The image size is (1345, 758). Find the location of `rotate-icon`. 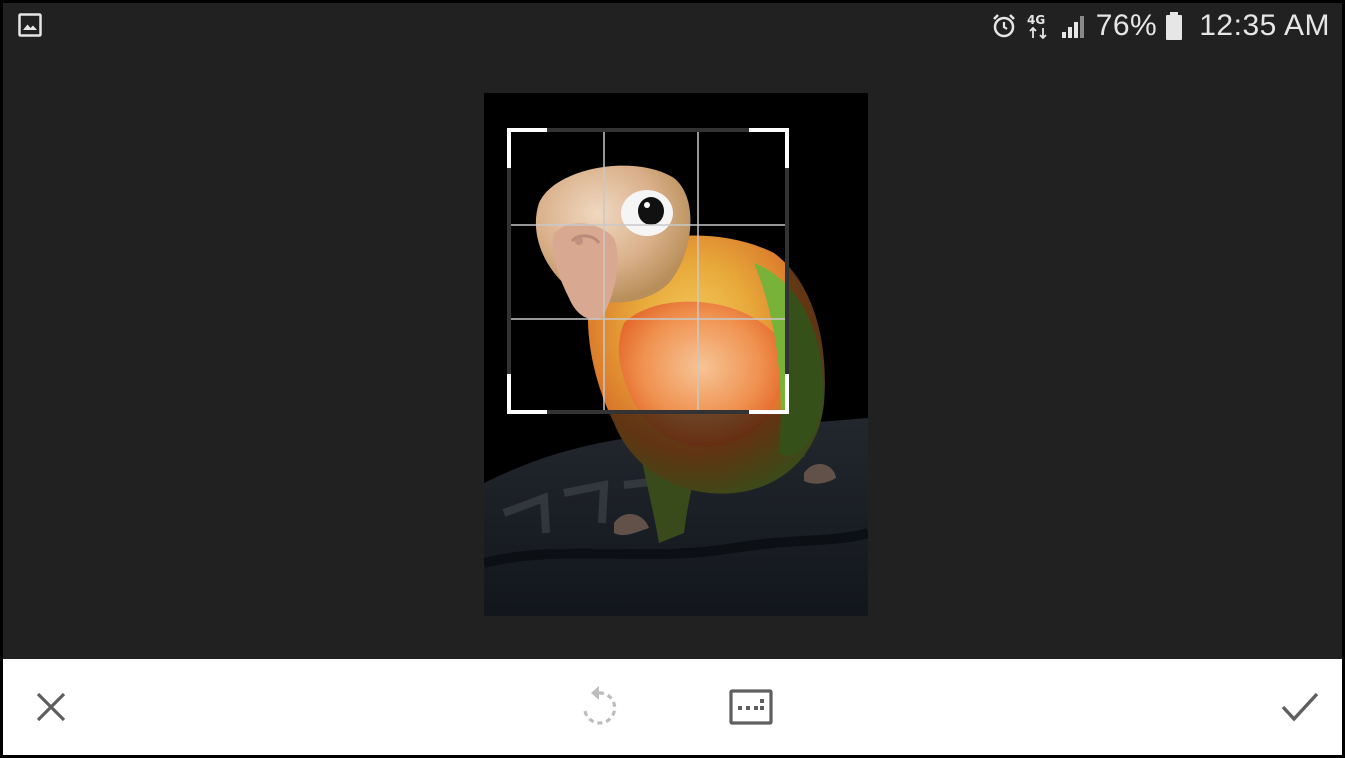

rotate-icon is located at coordinates (600, 705).